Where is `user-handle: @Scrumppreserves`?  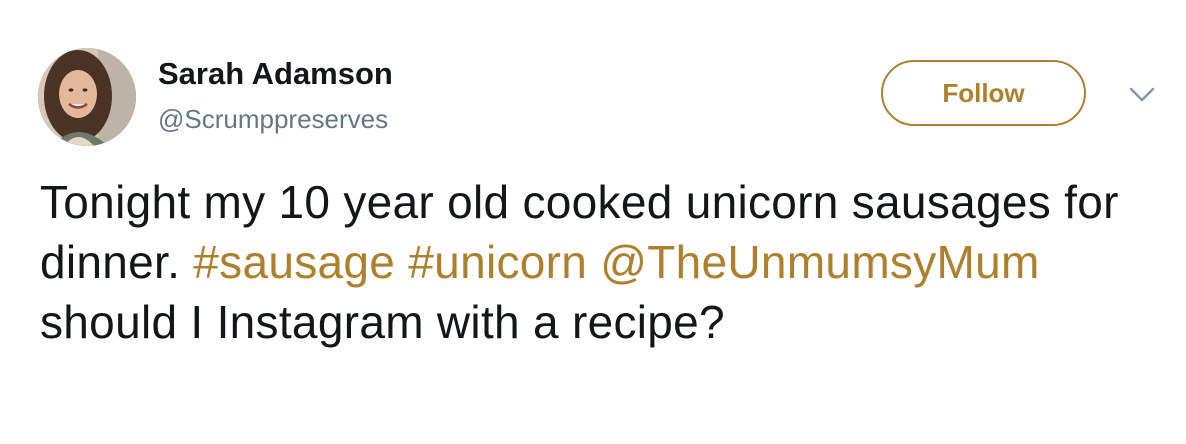 user-handle: @Scrumppreserves is located at coordinates (273, 119).